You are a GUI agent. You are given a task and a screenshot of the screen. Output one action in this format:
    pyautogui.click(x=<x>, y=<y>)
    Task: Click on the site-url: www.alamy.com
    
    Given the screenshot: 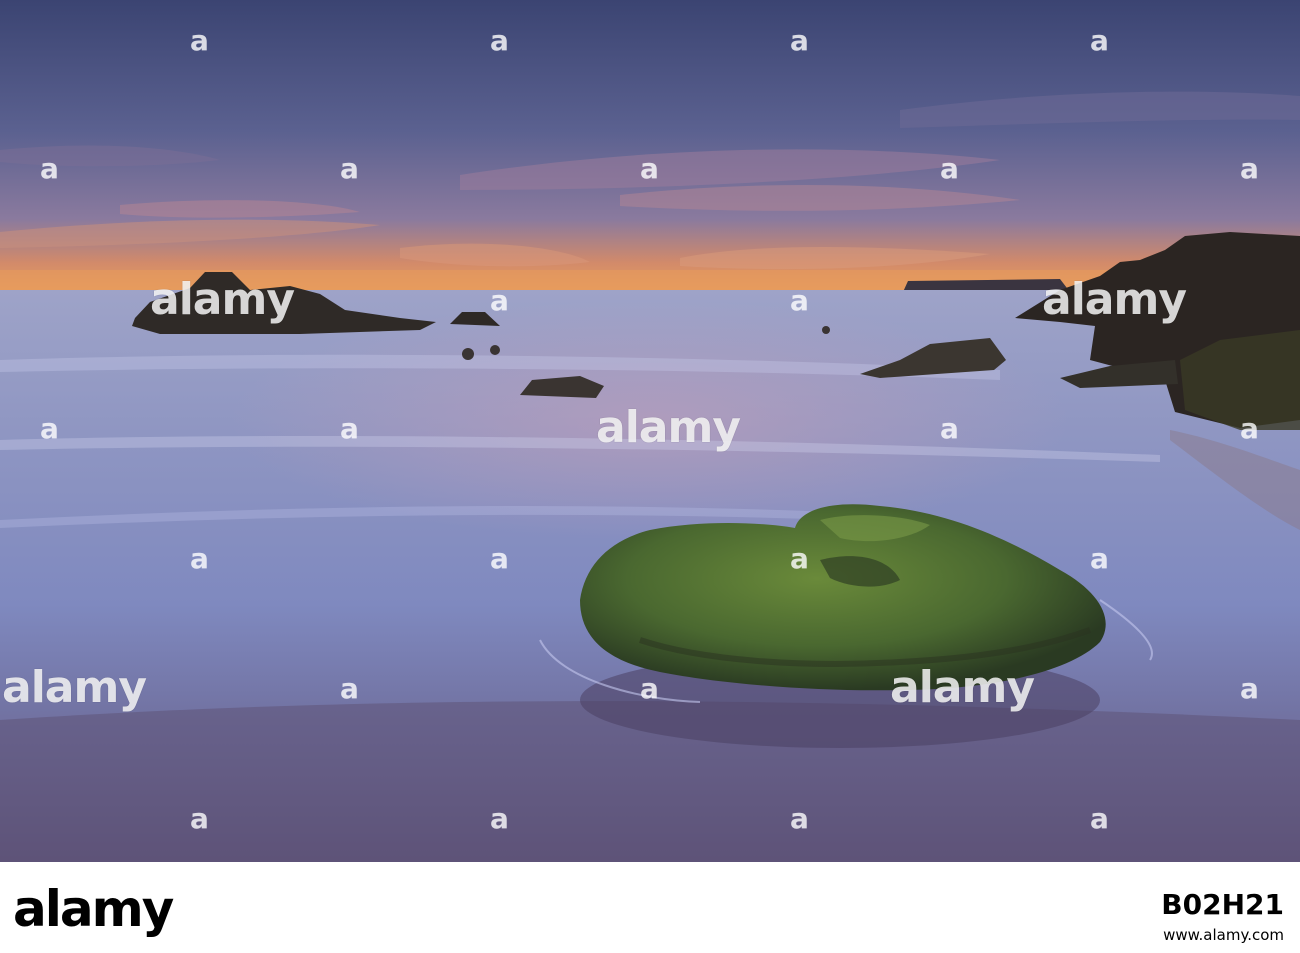 What is the action you would take?
    pyautogui.click(x=1223, y=935)
    